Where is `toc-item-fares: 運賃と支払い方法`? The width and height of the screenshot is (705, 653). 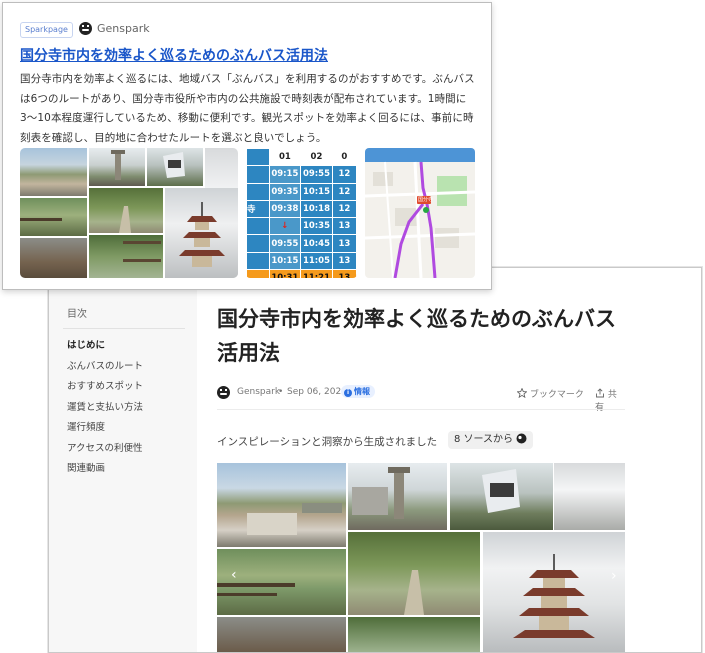
toc-item-fares: 運賃と支払い方法 is located at coordinates (105, 408).